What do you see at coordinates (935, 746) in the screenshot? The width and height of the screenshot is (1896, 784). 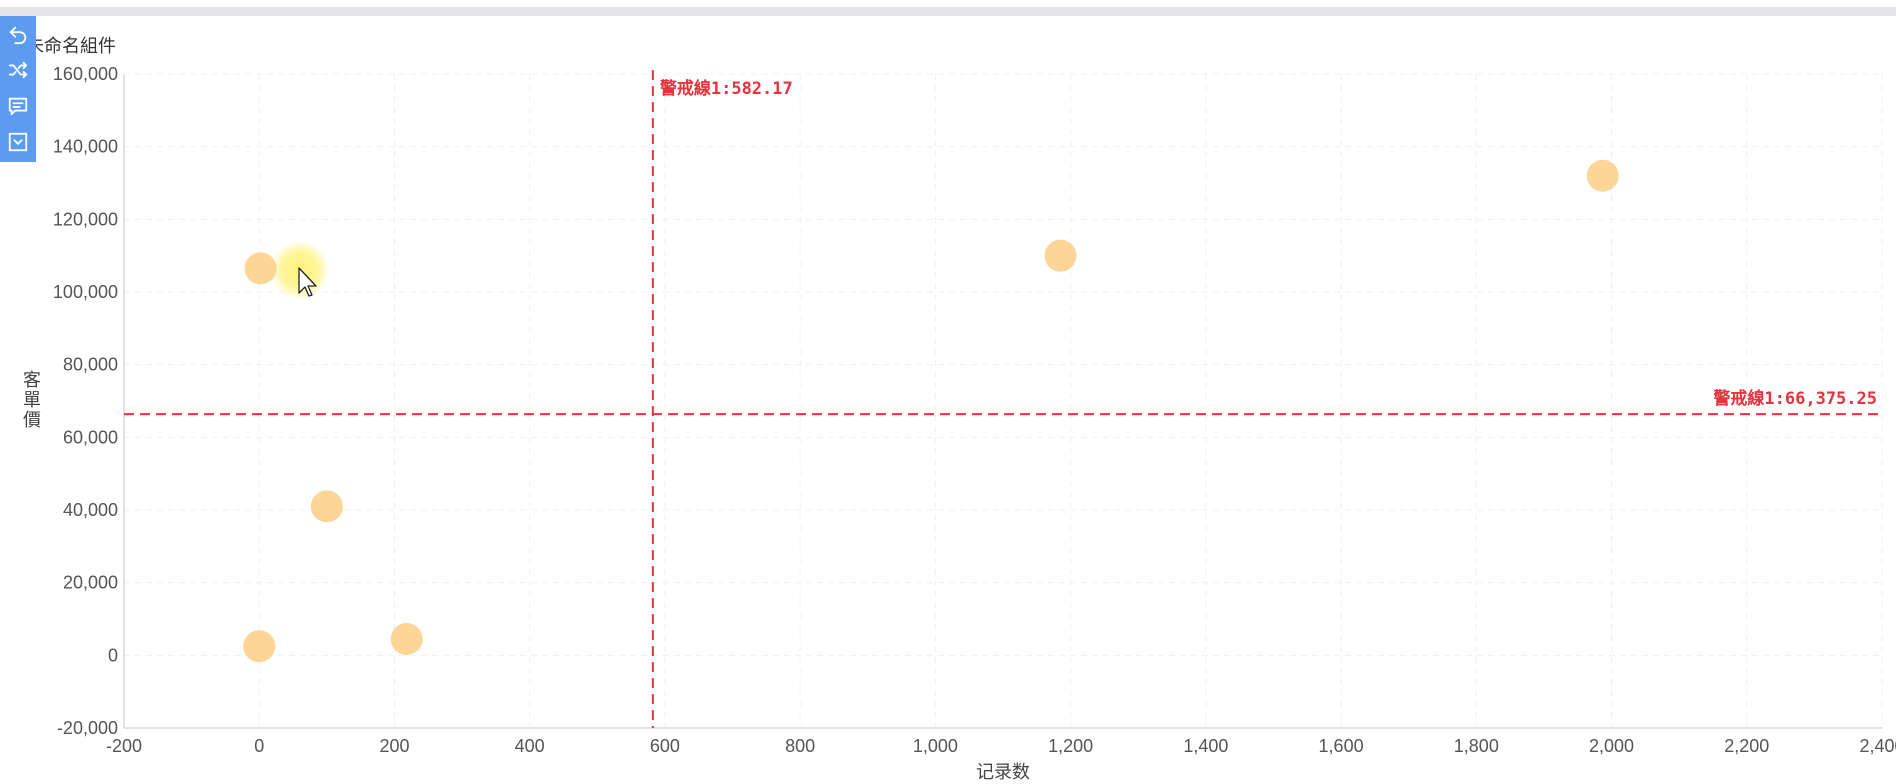 I see `x-tick-label: 1,000` at bounding box center [935, 746].